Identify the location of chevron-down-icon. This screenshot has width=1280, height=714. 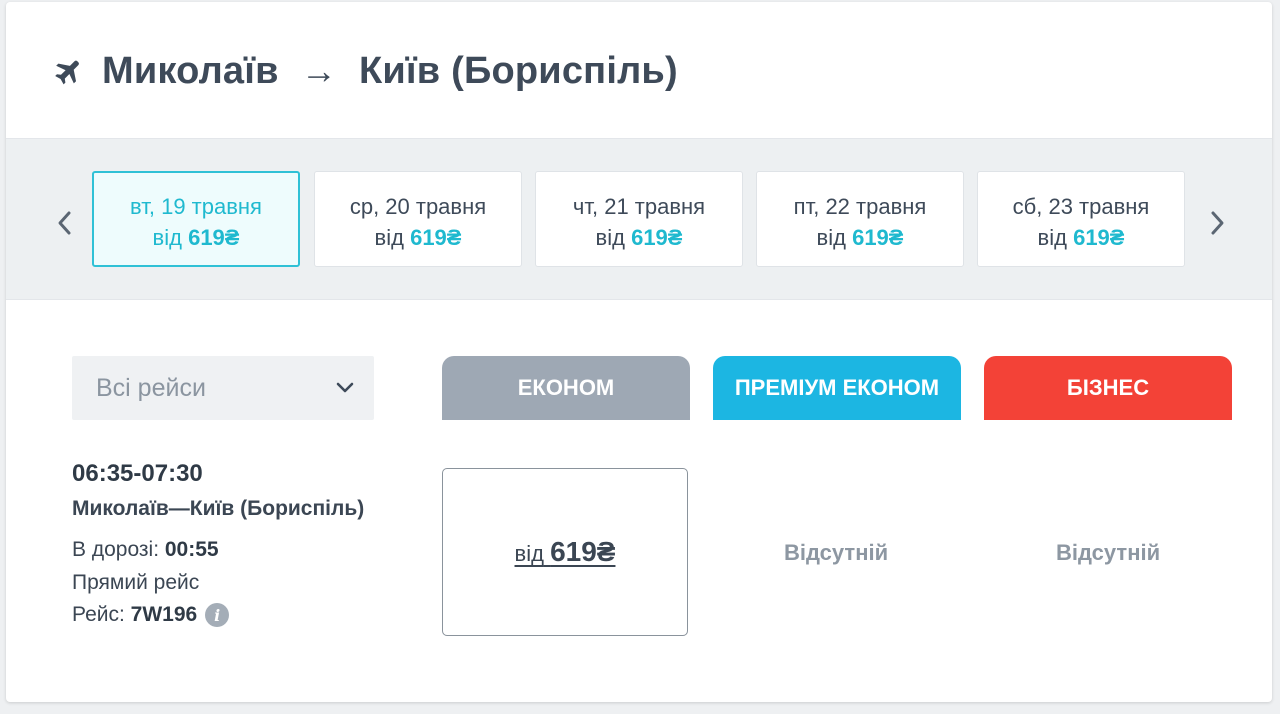
(345, 387).